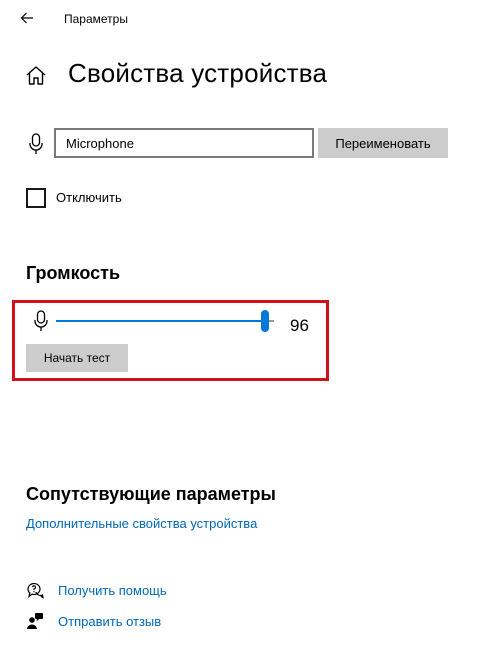 The image size is (486, 648). What do you see at coordinates (299, 325) in the screenshot?
I see `volume-value: 96` at bounding box center [299, 325].